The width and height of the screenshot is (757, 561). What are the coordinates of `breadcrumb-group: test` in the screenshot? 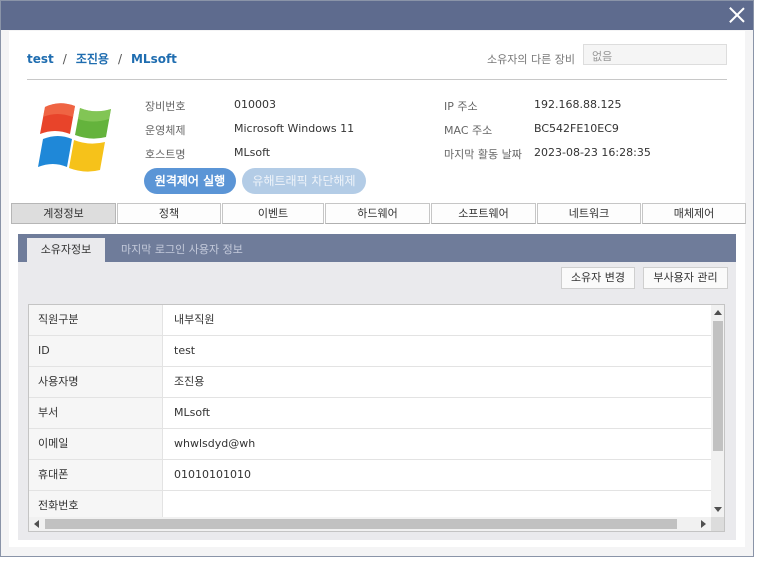 It's located at (40, 59).